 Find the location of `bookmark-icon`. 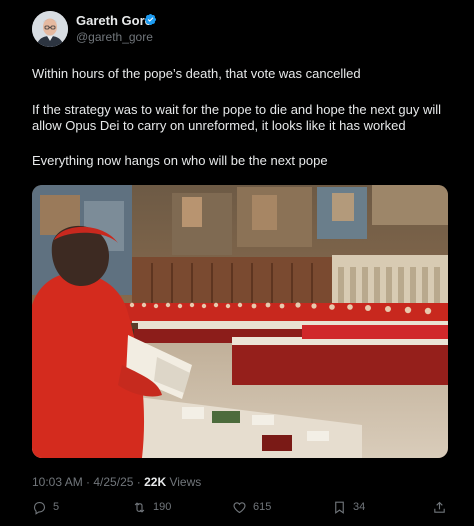

bookmark-icon is located at coordinates (339, 507).